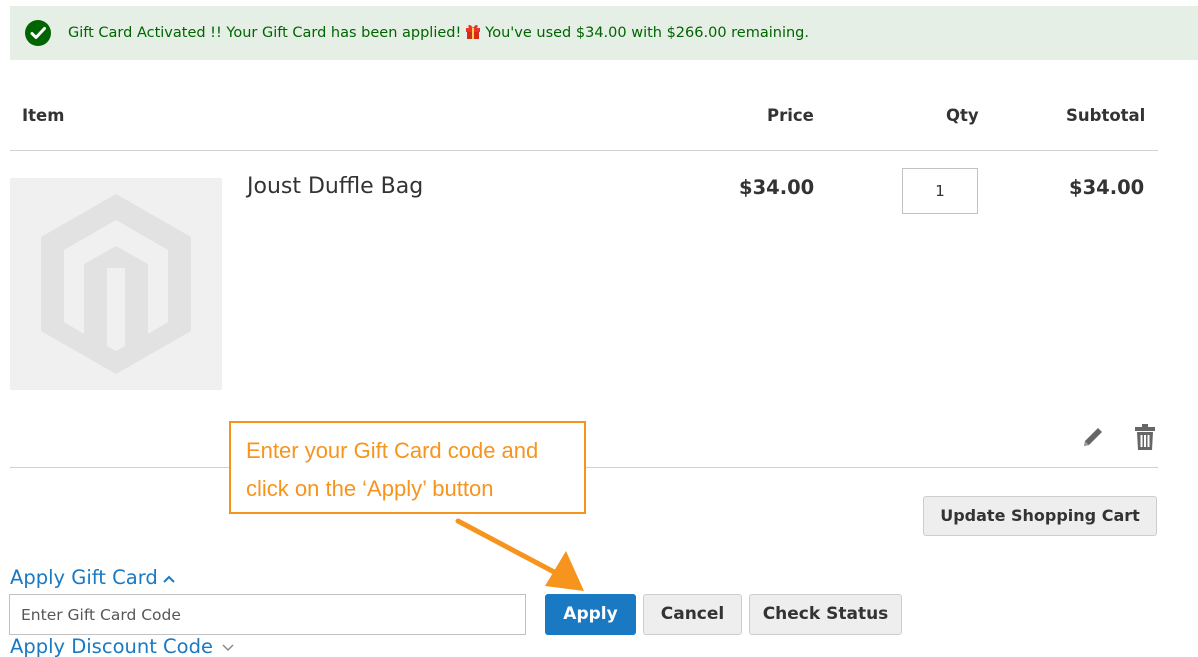  What do you see at coordinates (473, 31) in the screenshot?
I see `gift-icon` at bounding box center [473, 31].